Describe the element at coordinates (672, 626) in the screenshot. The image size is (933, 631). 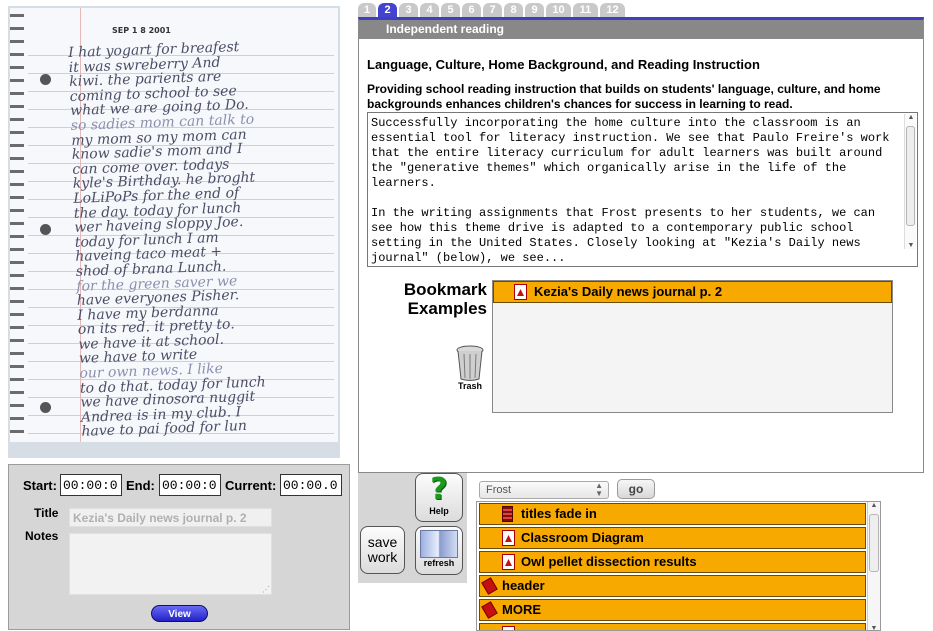
I see `list-item` at that location.